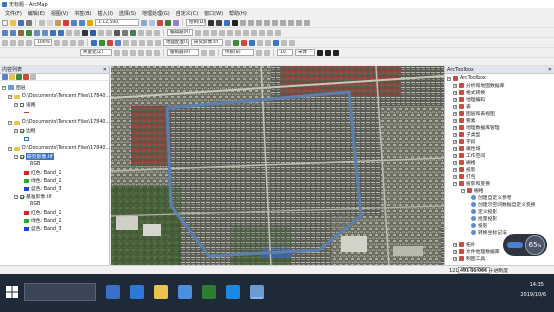 The image size is (554, 312). What do you see at coordinates (206, 32) in the screenshot?
I see `edit-annotation-icon` at bounding box center [206, 32].